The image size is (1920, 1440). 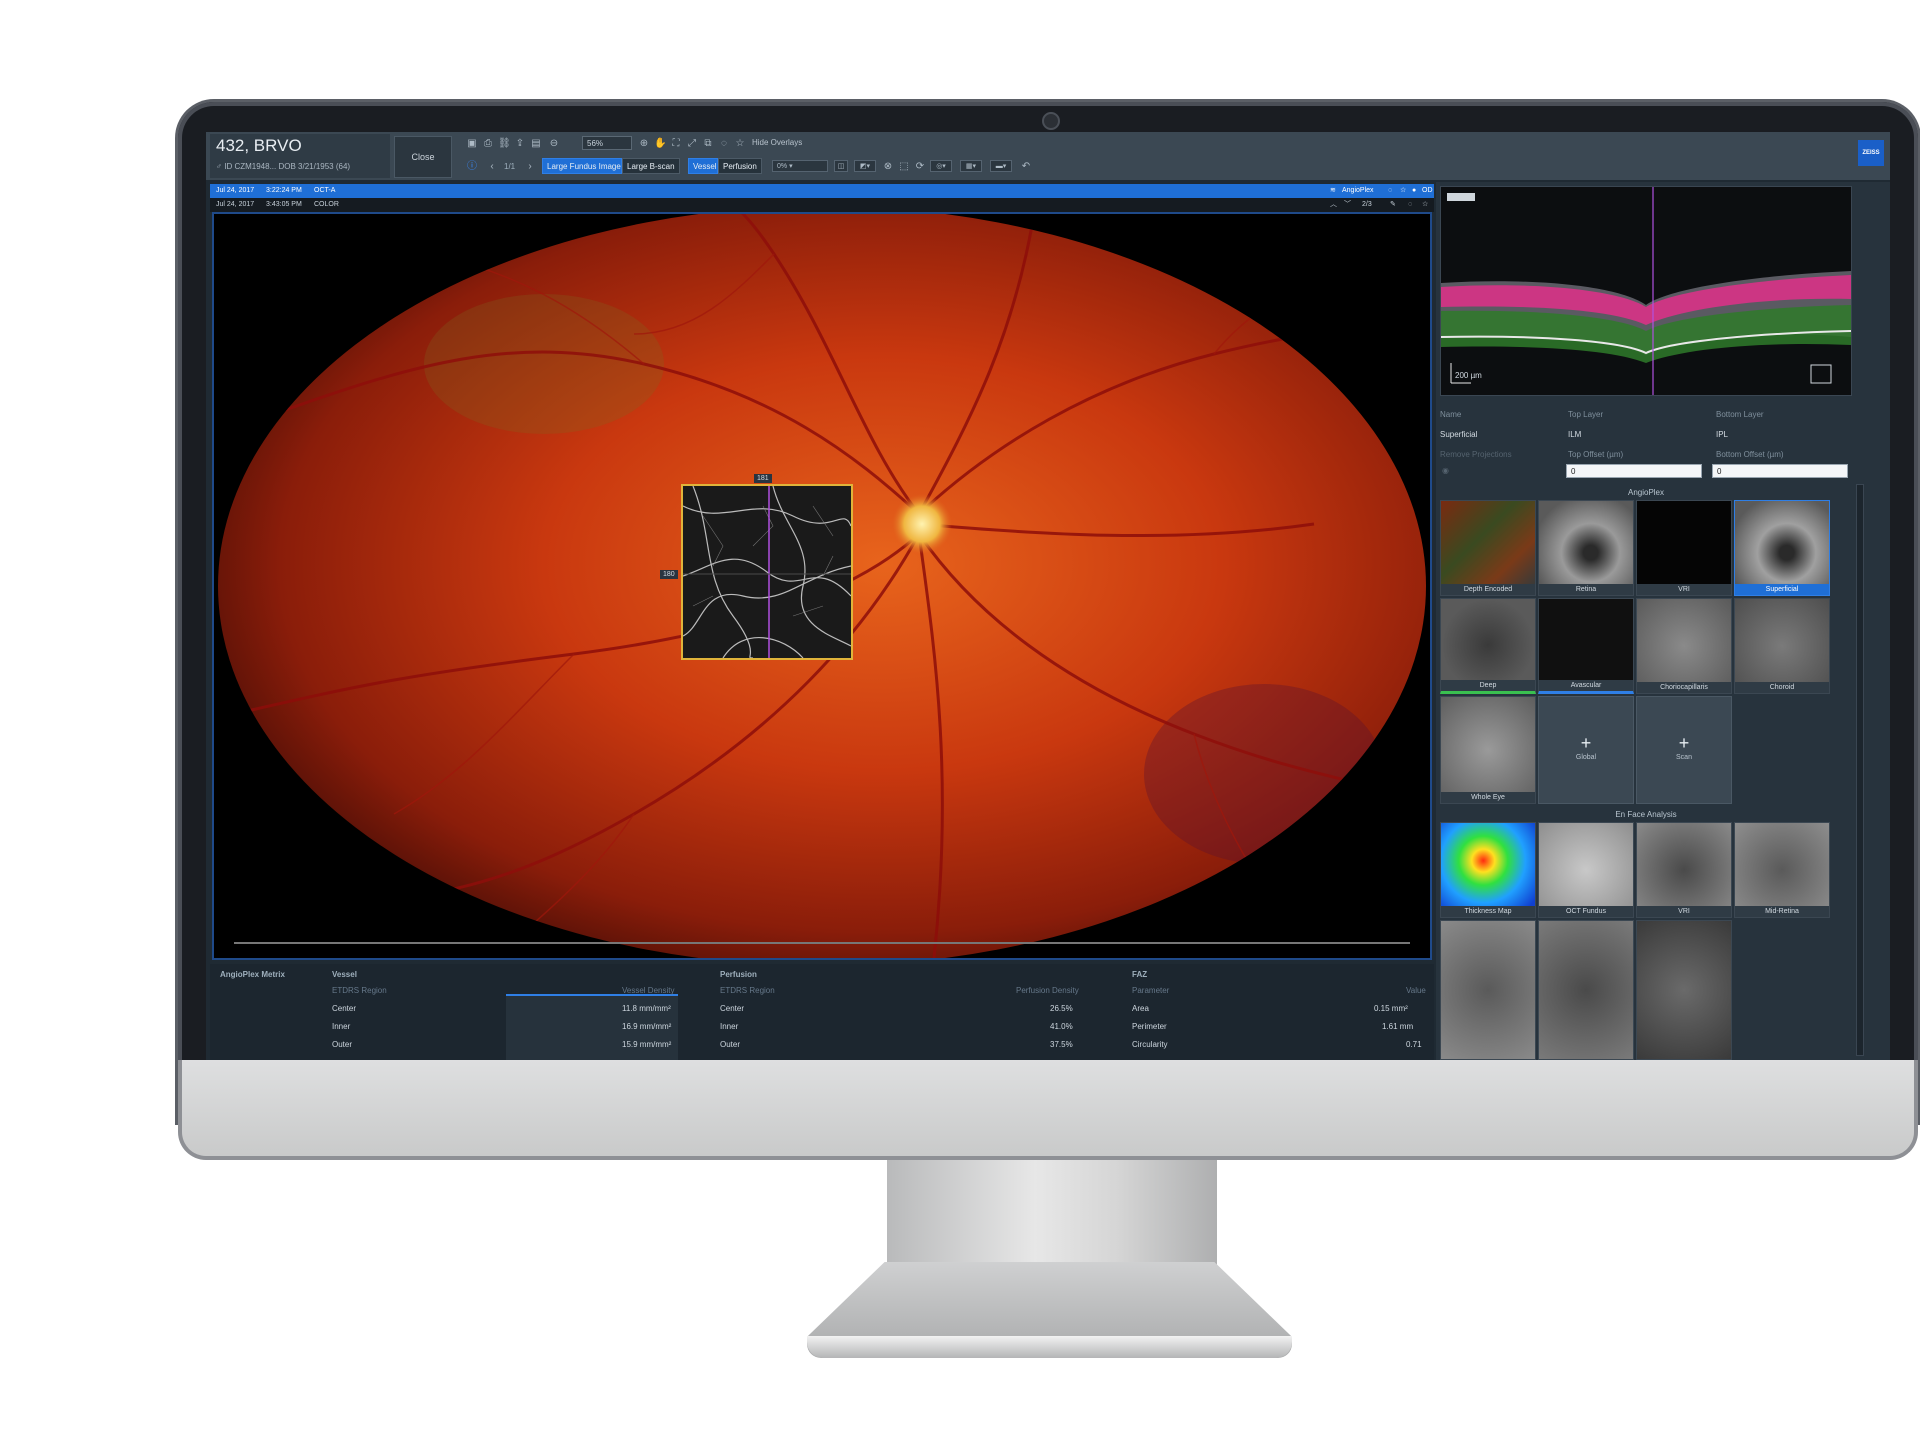 I want to click on thumb-caption: Mid-Retina, so click(x=1782, y=911).